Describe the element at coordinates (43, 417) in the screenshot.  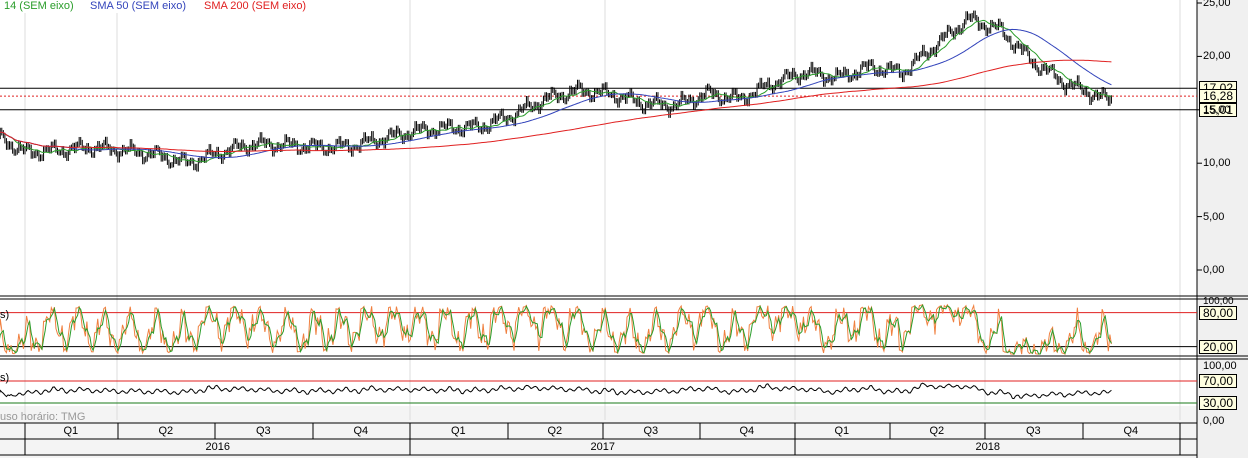
I see `timezone-label: uso horário: TMG` at that location.